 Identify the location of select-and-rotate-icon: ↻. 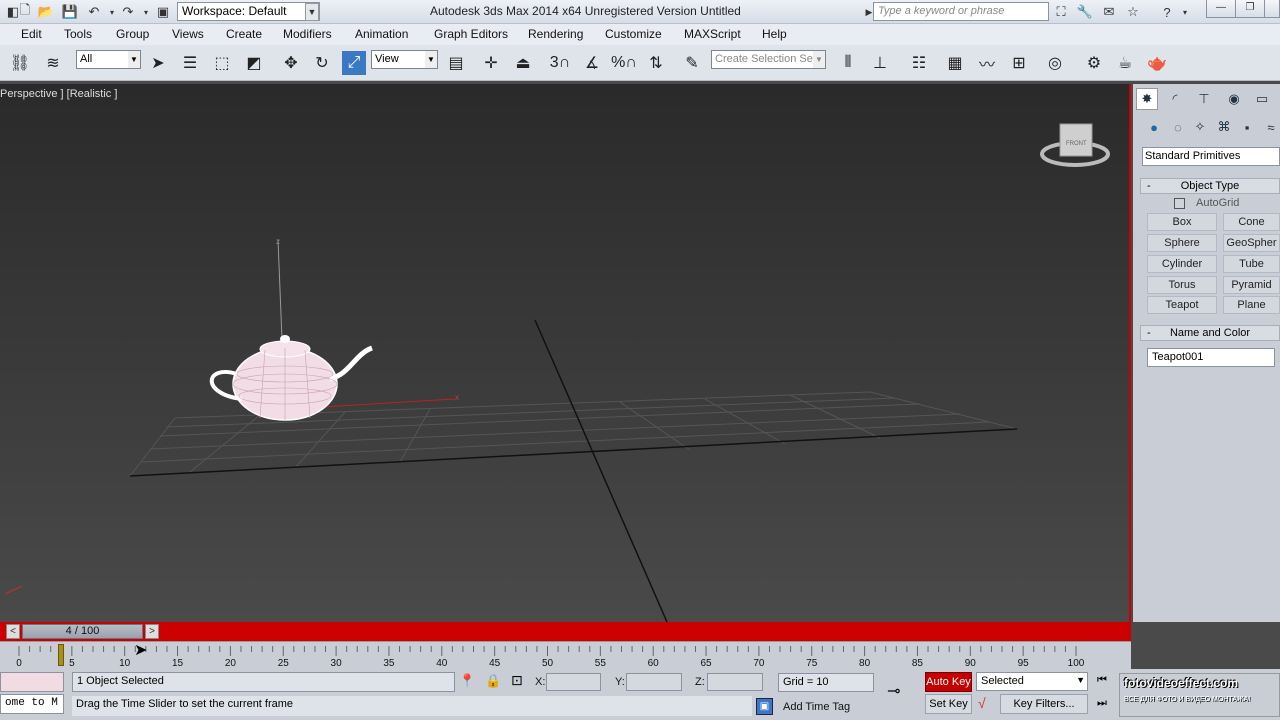
(322, 63).